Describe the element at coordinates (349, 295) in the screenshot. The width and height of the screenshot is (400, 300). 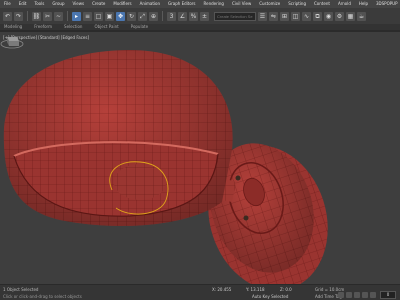
I see `previous-frame-icon` at that location.